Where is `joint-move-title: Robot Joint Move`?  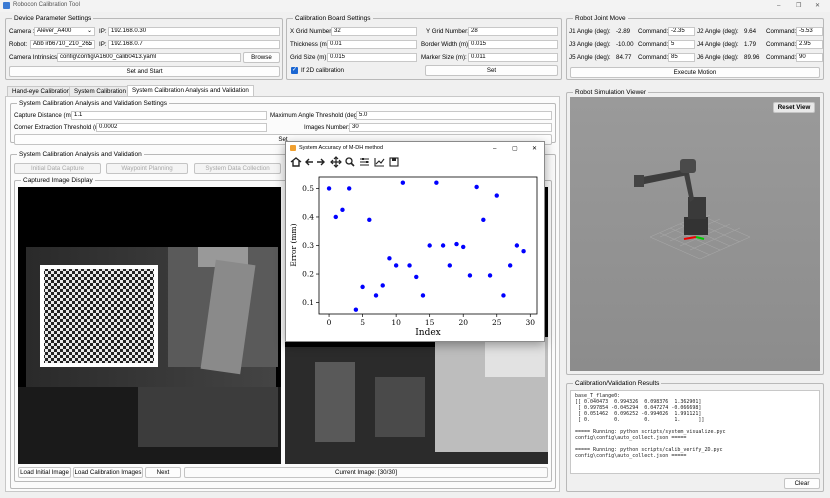 joint-move-title: Robot Joint Move is located at coordinates (600, 18).